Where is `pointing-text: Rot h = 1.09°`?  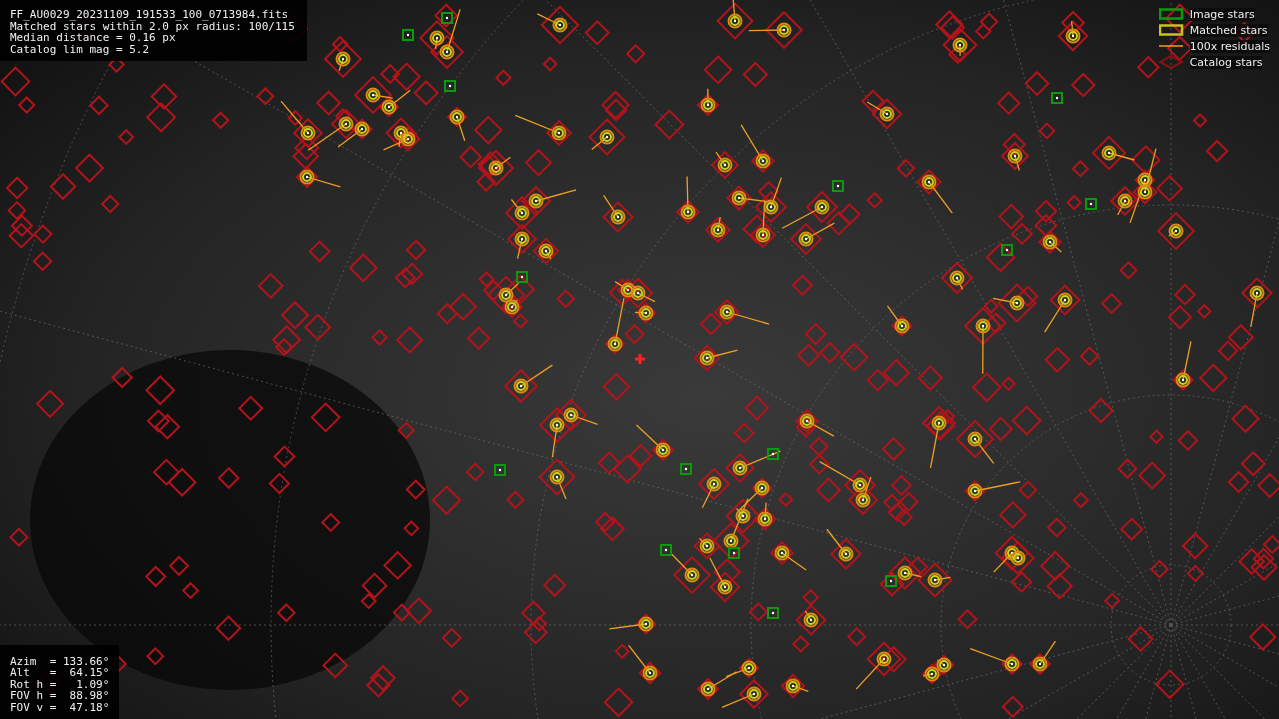 pointing-text: Rot h = 1.09° is located at coordinates (60, 684).